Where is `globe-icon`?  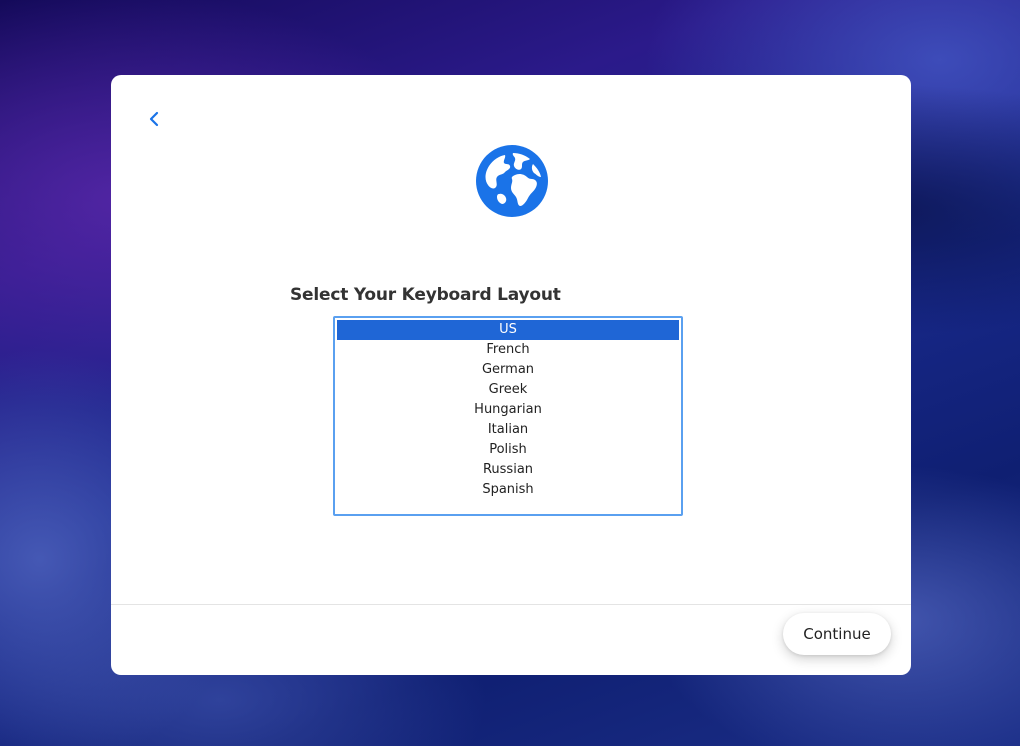 globe-icon is located at coordinates (512, 181).